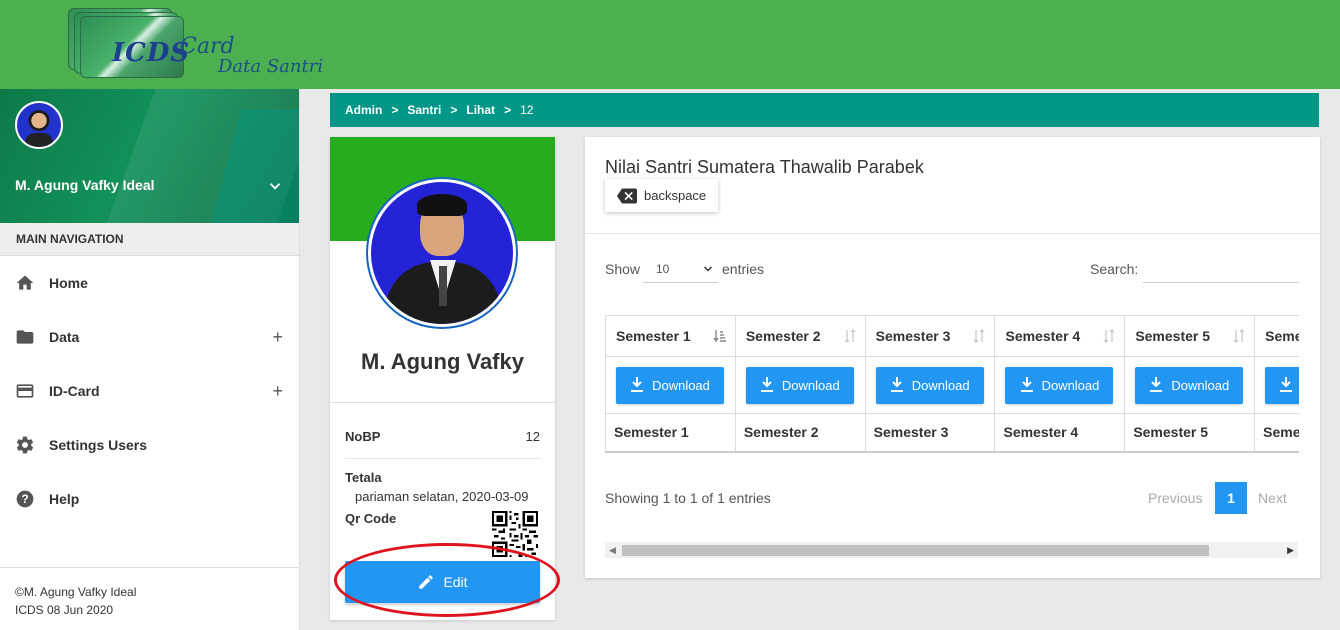  Describe the element at coordinates (149, 598) in the screenshot. I see `sidebar-footer: ©M. Agung Vafky Ideal ICDS 08 Jun 2020` at that location.